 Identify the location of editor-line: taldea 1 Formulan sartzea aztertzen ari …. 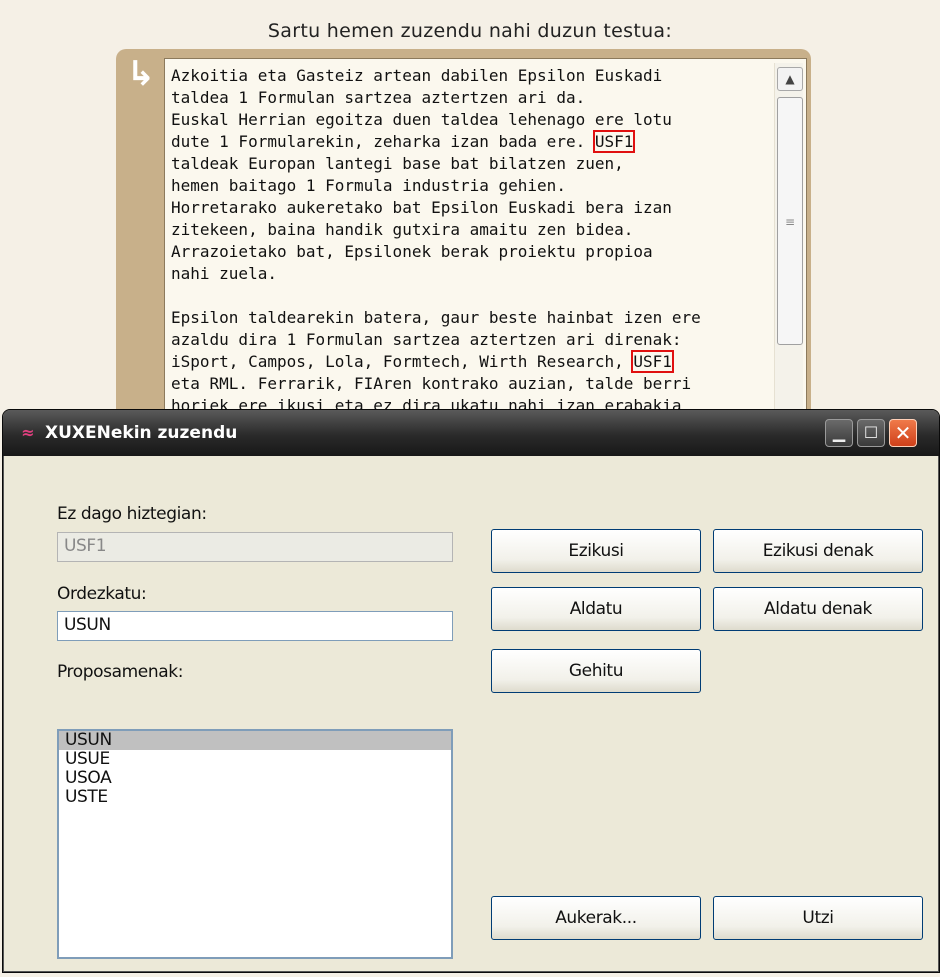
(378, 97).